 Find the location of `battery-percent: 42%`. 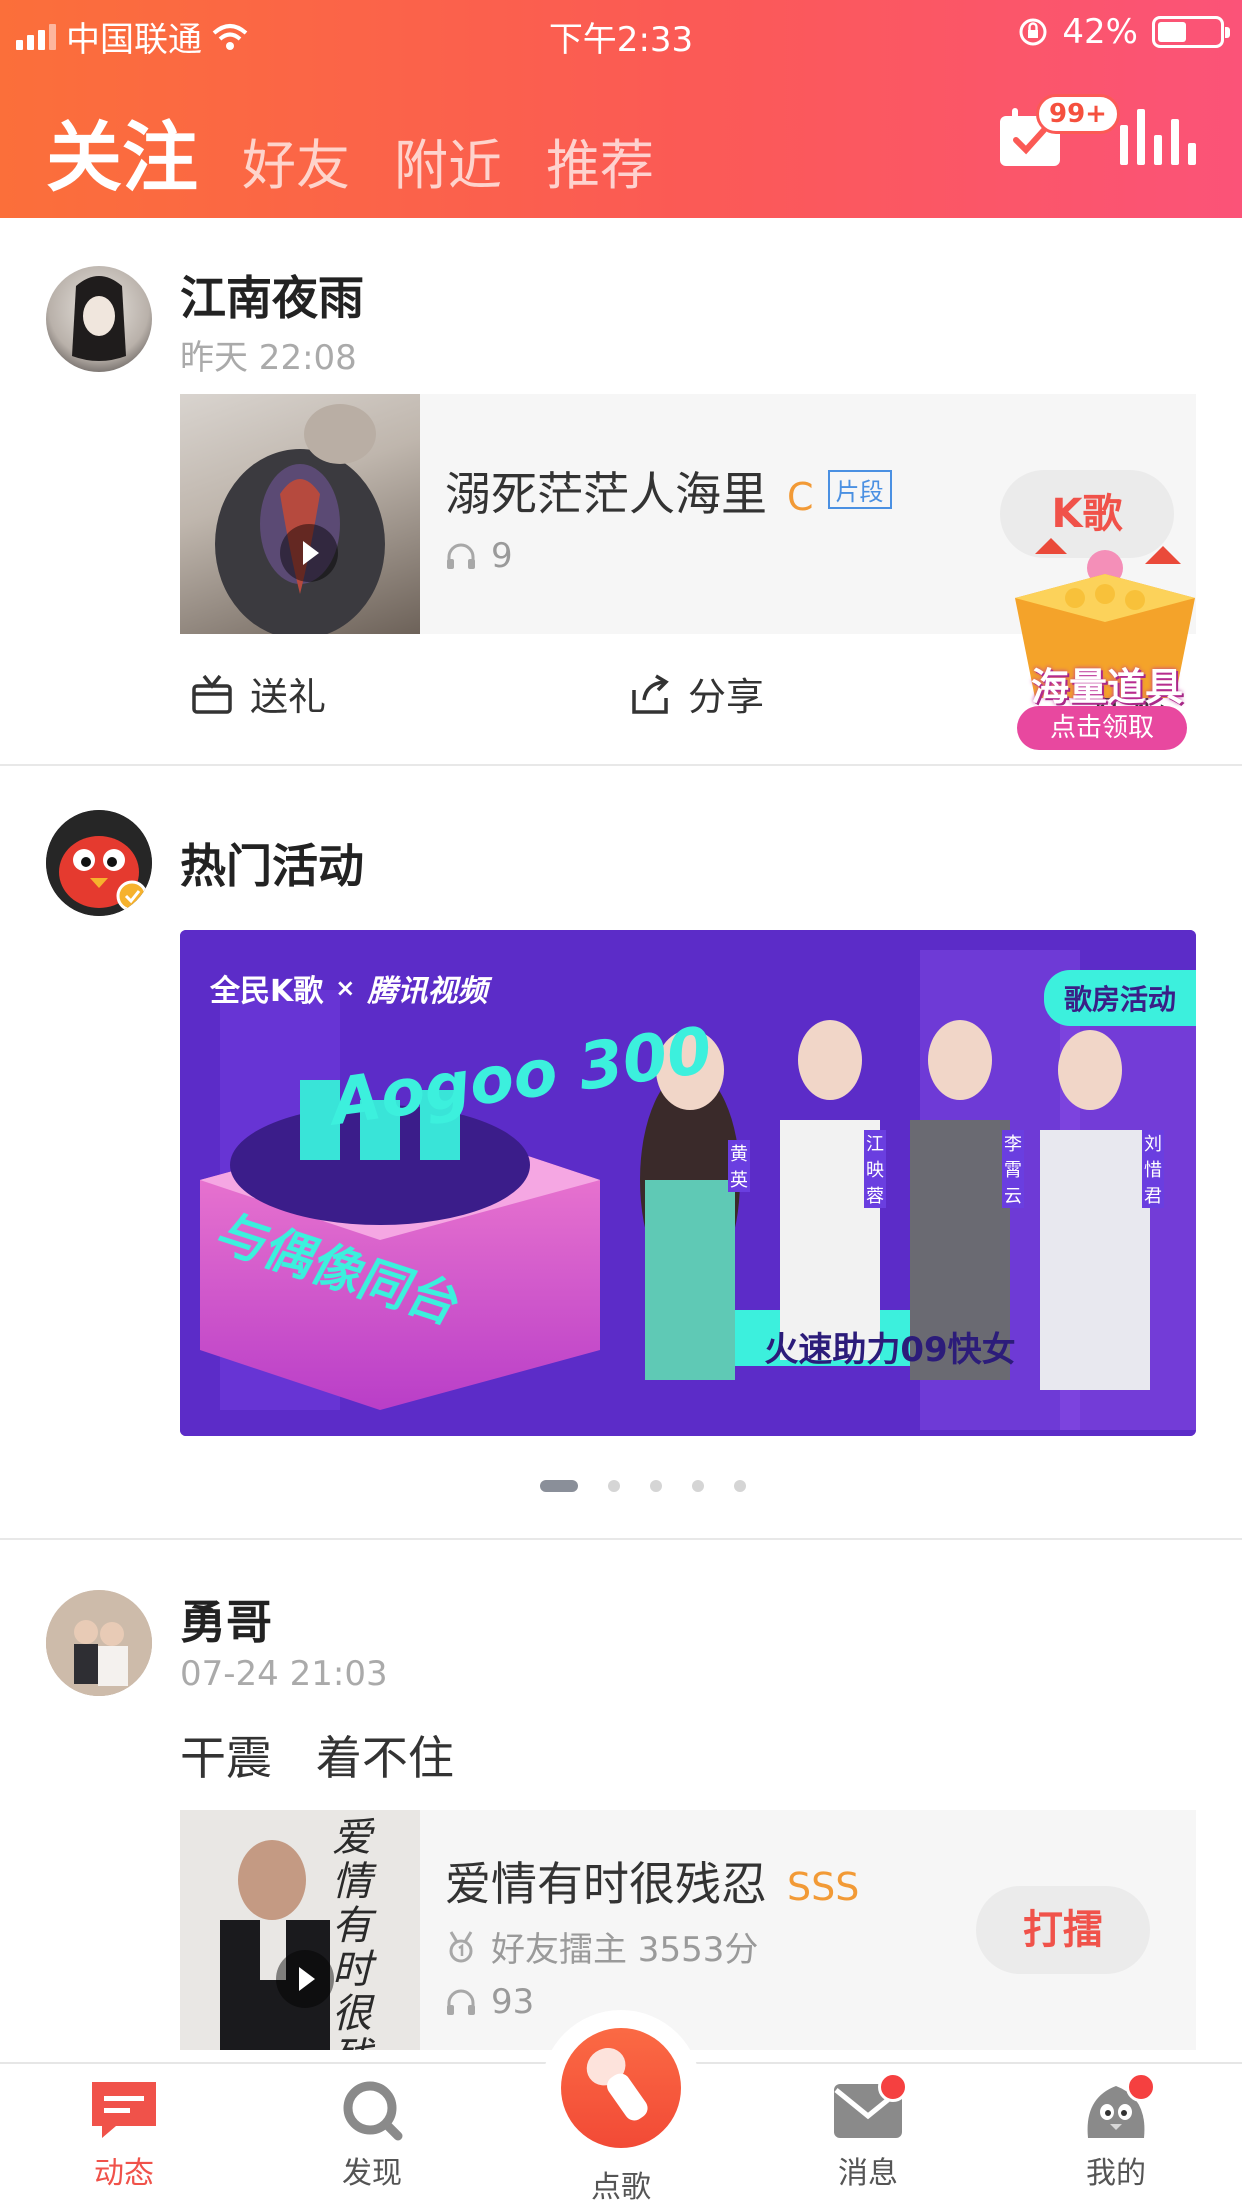

battery-percent: 42% is located at coordinates (1100, 32).